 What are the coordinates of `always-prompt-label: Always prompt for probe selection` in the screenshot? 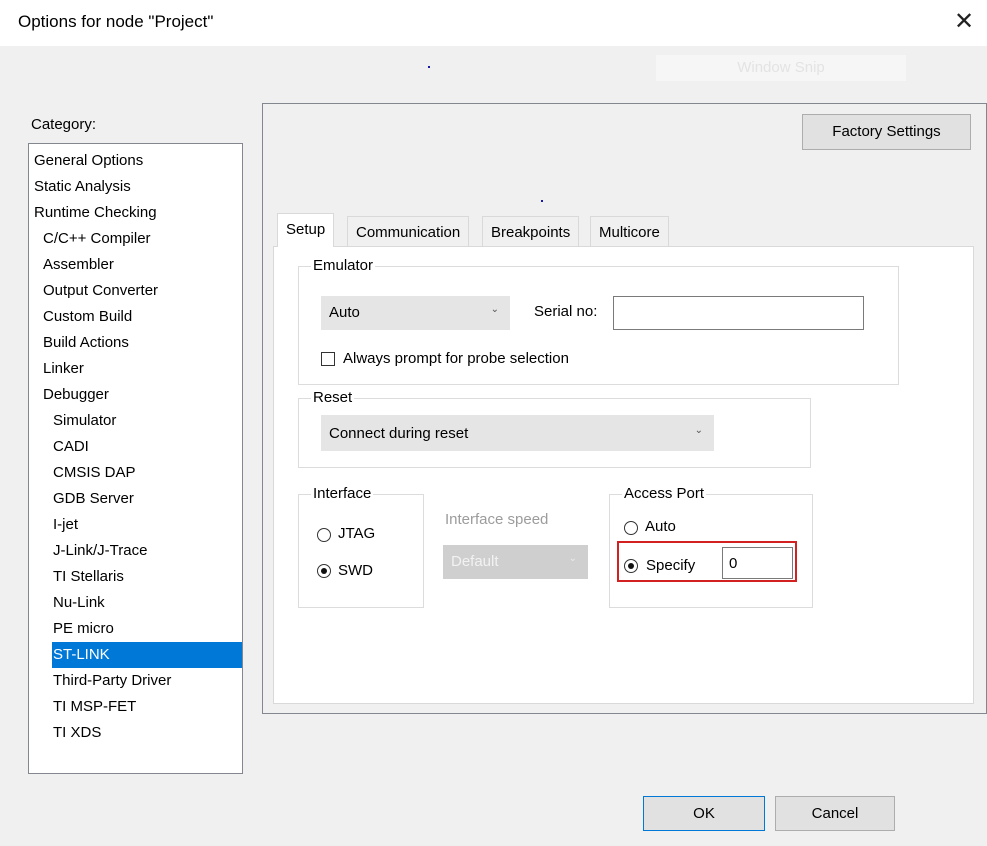 It's located at (456, 358).